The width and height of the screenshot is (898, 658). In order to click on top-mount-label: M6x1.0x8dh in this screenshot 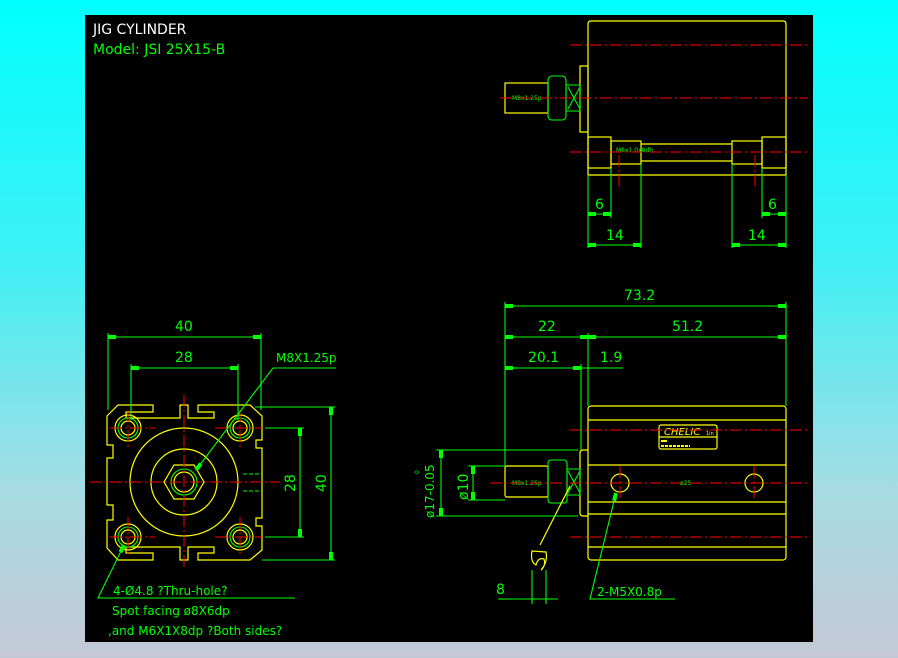, I will do `click(634, 150)`.